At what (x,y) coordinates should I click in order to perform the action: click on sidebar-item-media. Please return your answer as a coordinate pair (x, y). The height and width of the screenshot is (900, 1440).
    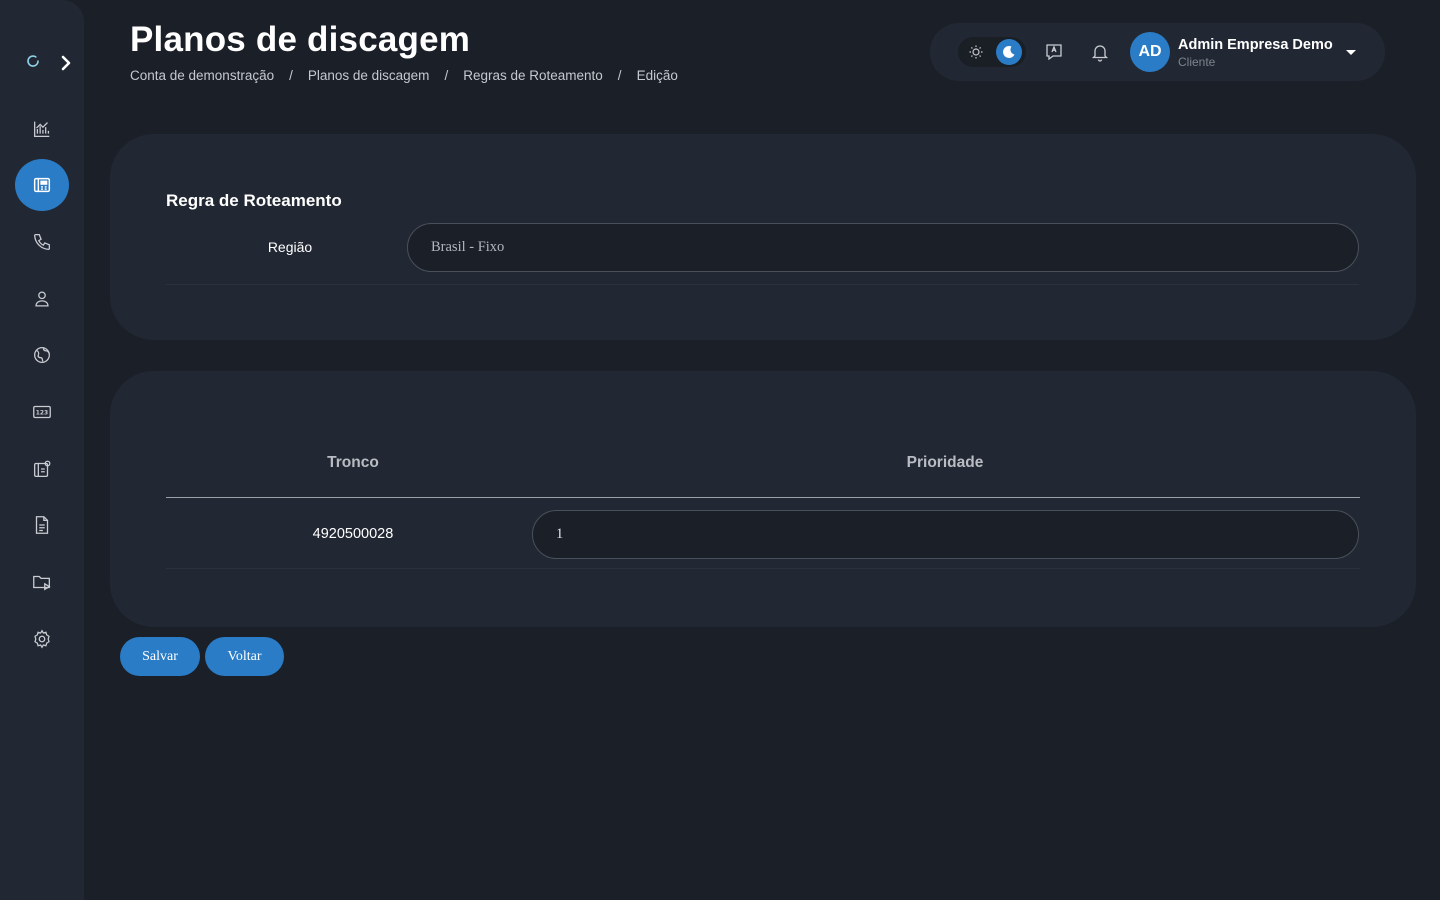
    Looking at the image, I should click on (42, 582).